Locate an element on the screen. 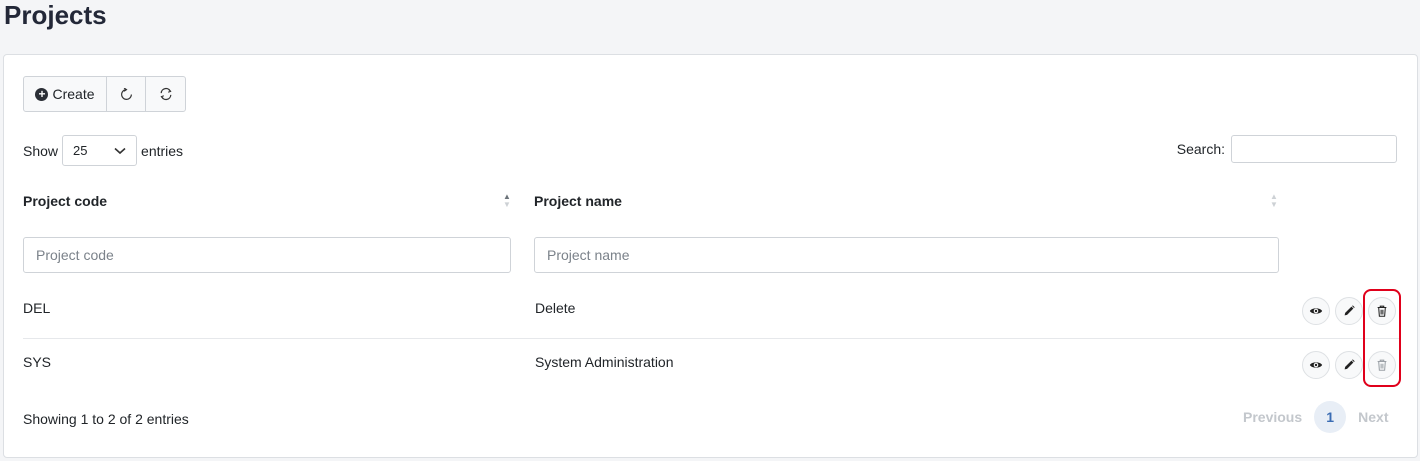 Image resolution: width=1420 pixels, height=461 pixels. reload-button is located at coordinates (126, 94).